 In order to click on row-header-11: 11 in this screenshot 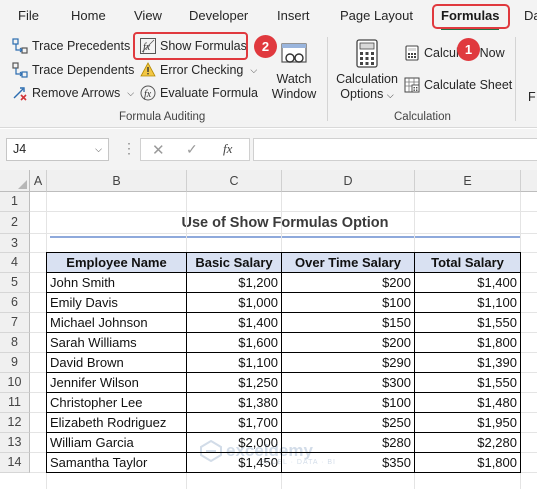, I will do `click(15, 403)`.